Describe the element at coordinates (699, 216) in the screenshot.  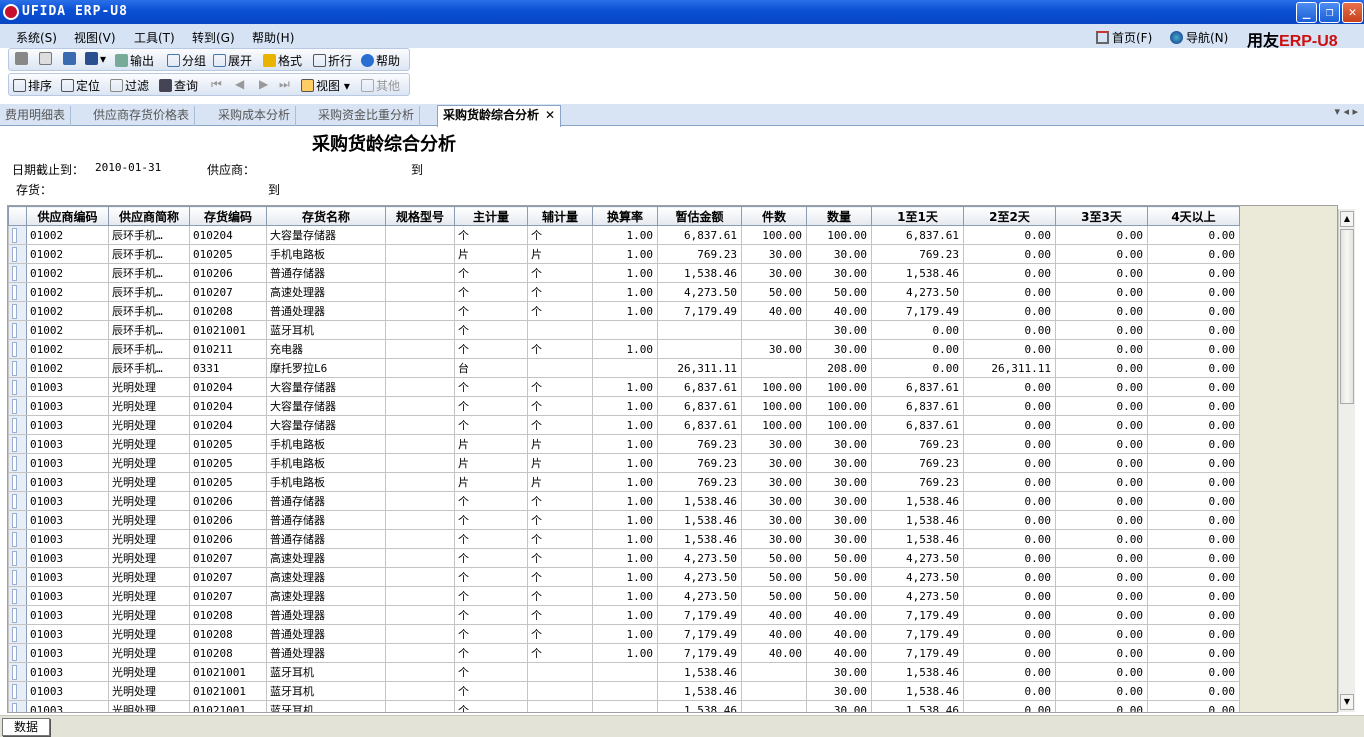
I see `column-header: 暂估金额` at that location.